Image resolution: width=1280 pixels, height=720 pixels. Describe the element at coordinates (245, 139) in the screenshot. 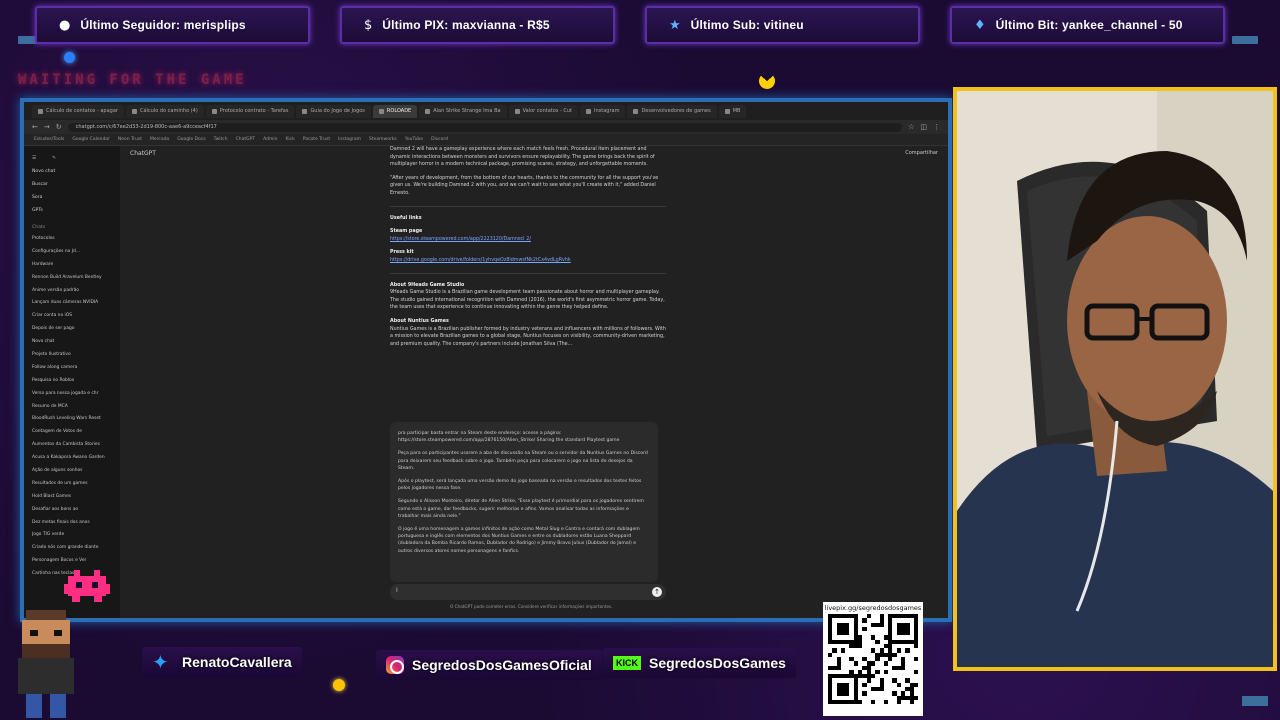

I see `bookmark-item: ChatGPT` at that location.